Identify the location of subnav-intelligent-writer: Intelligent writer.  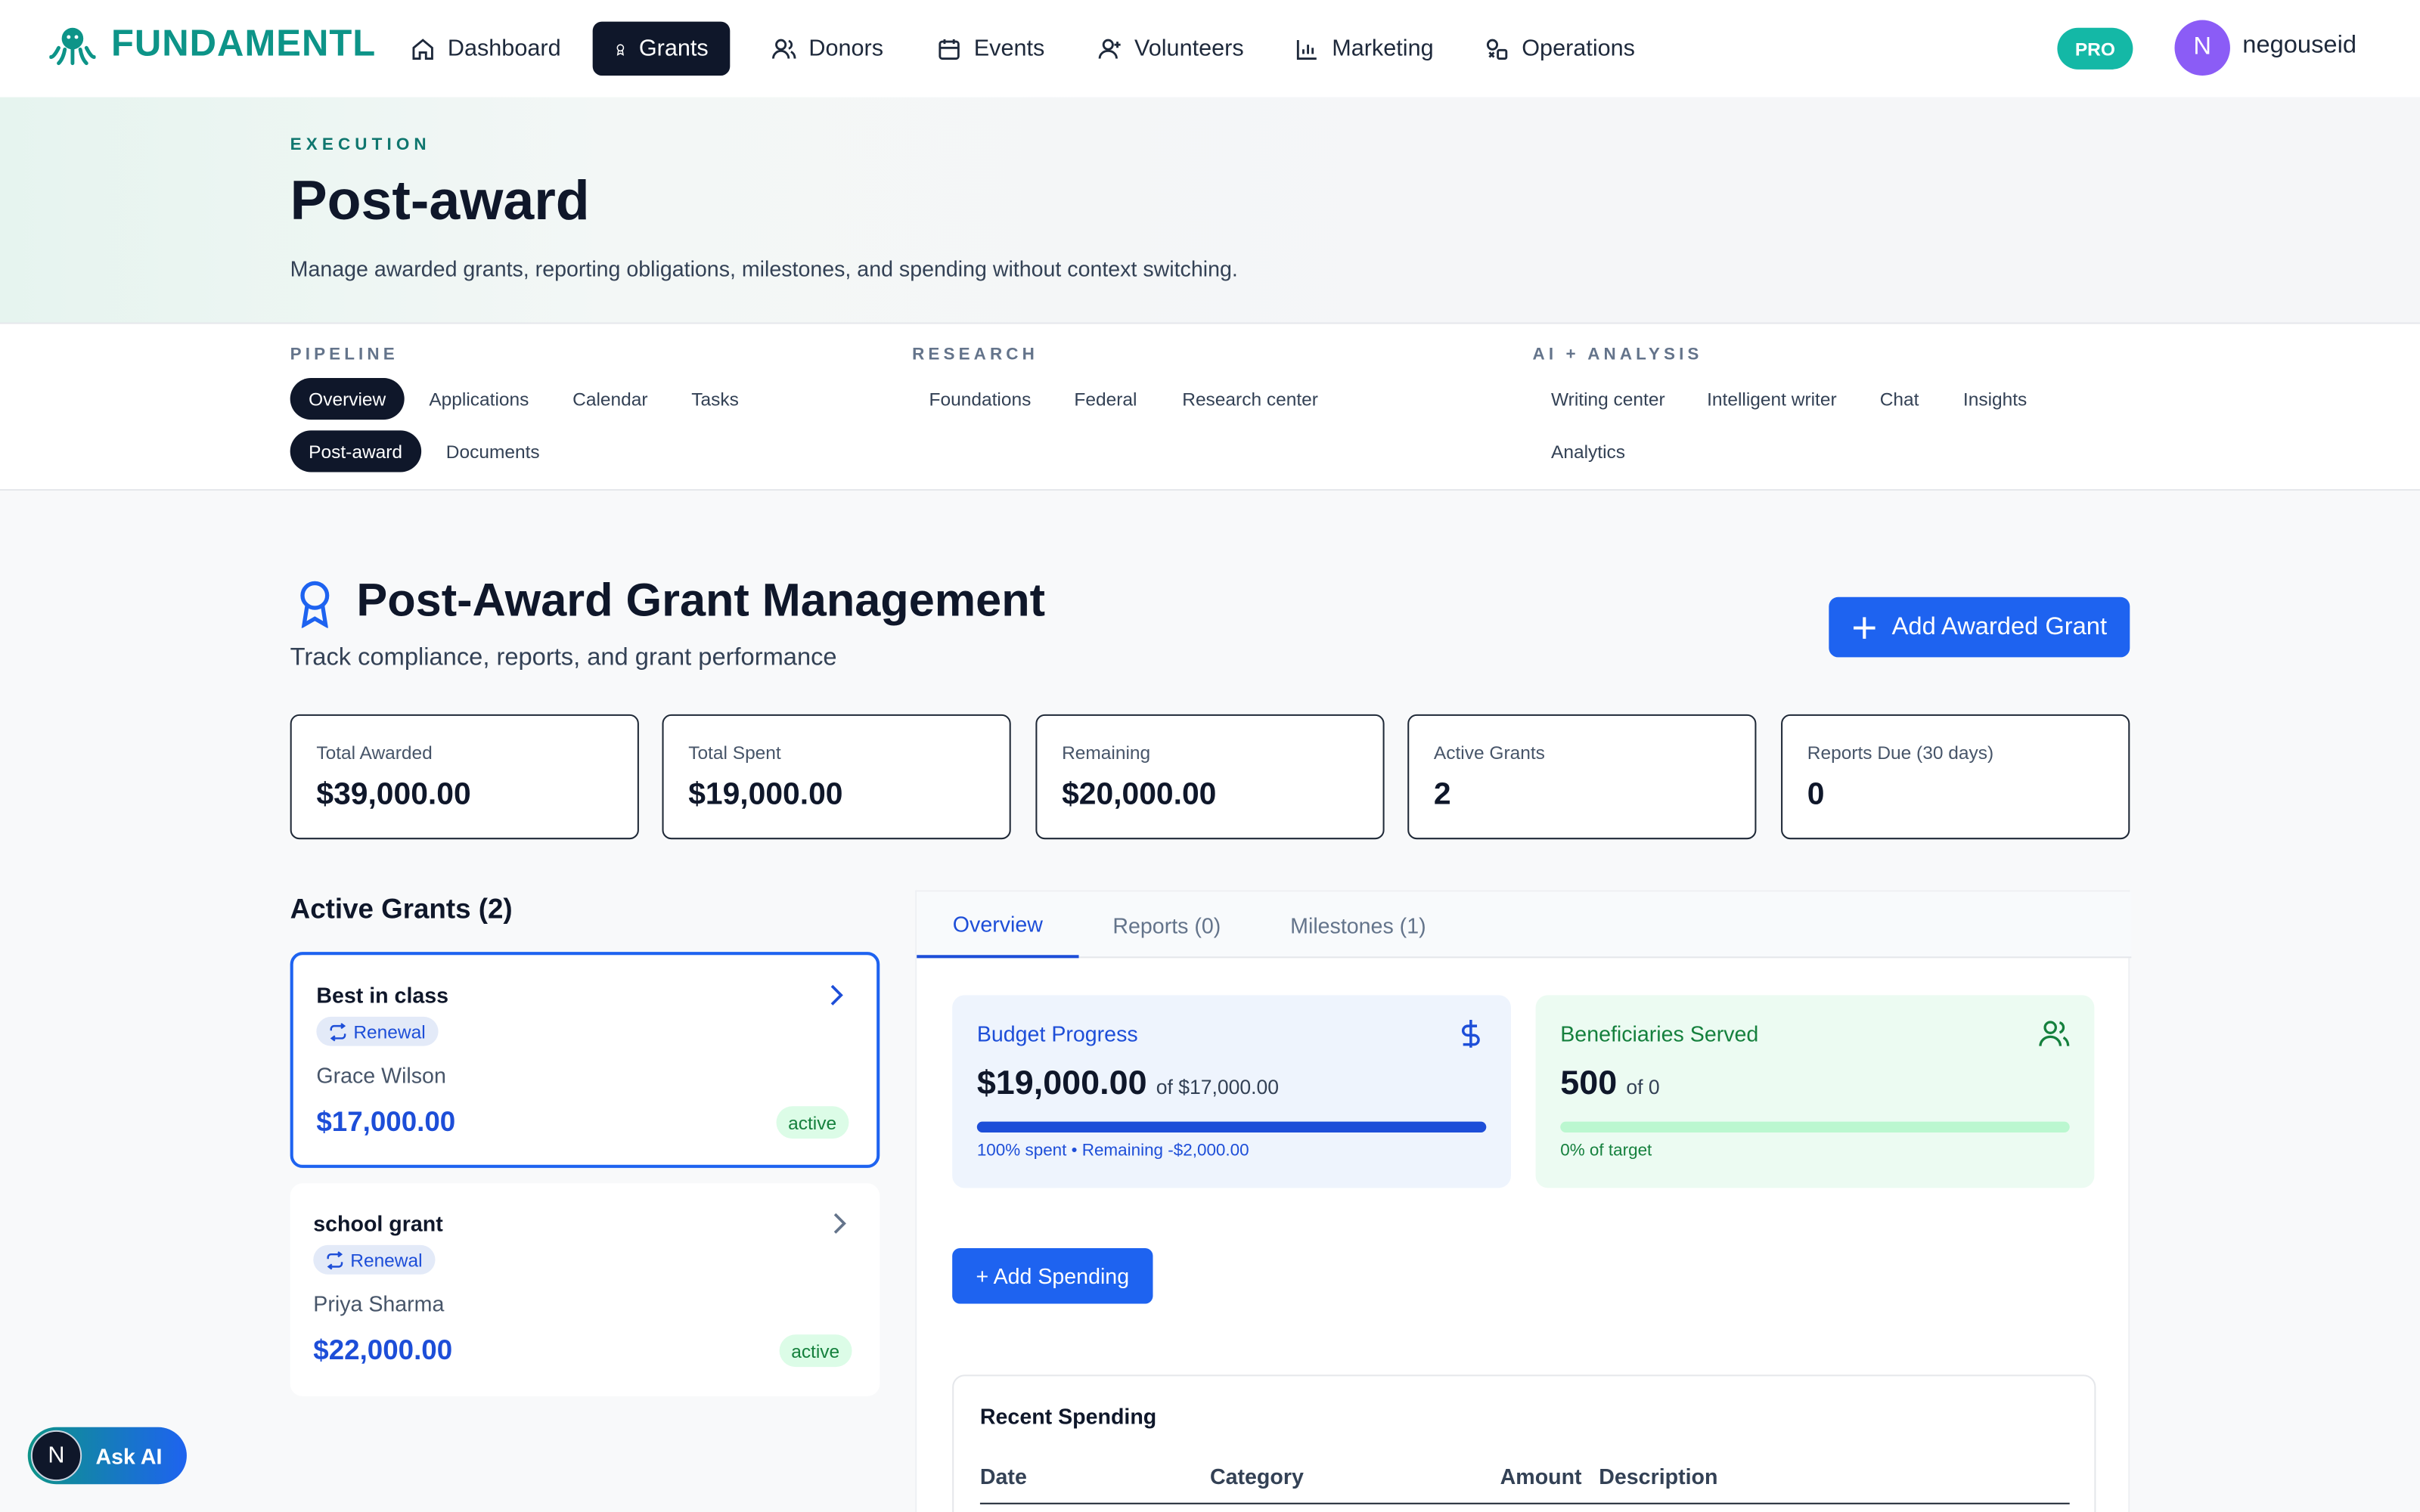
(1772, 399).